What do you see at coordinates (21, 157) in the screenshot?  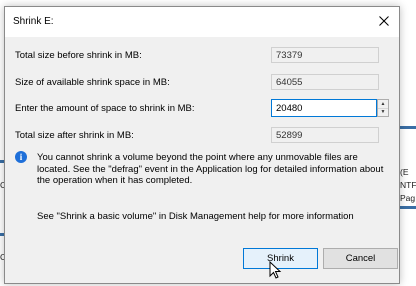 I see `info-icon: i` at bounding box center [21, 157].